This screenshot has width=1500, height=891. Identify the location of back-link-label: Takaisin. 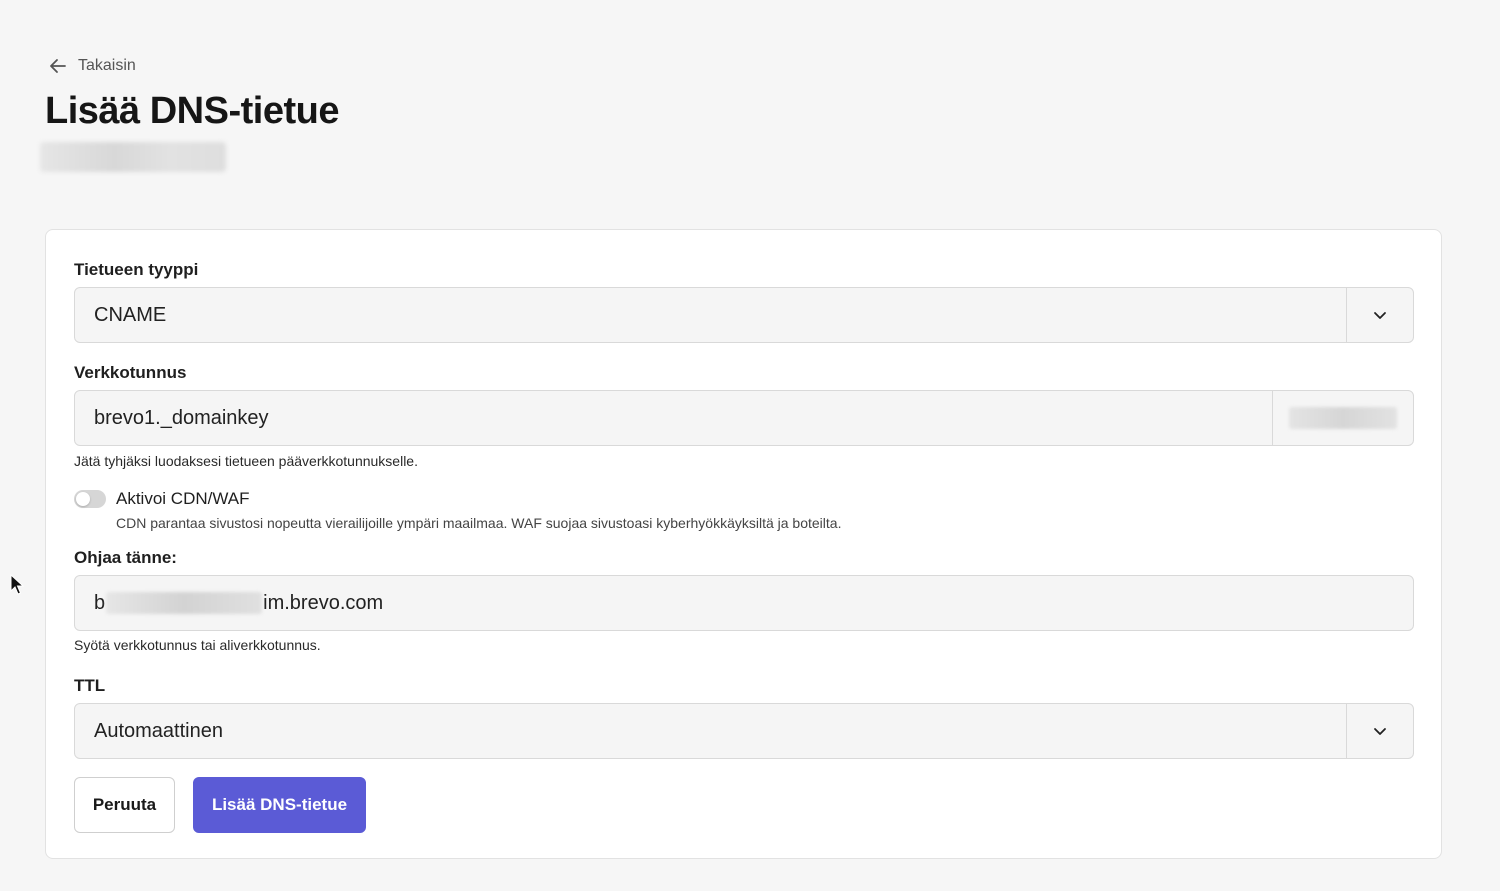
(107, 65).